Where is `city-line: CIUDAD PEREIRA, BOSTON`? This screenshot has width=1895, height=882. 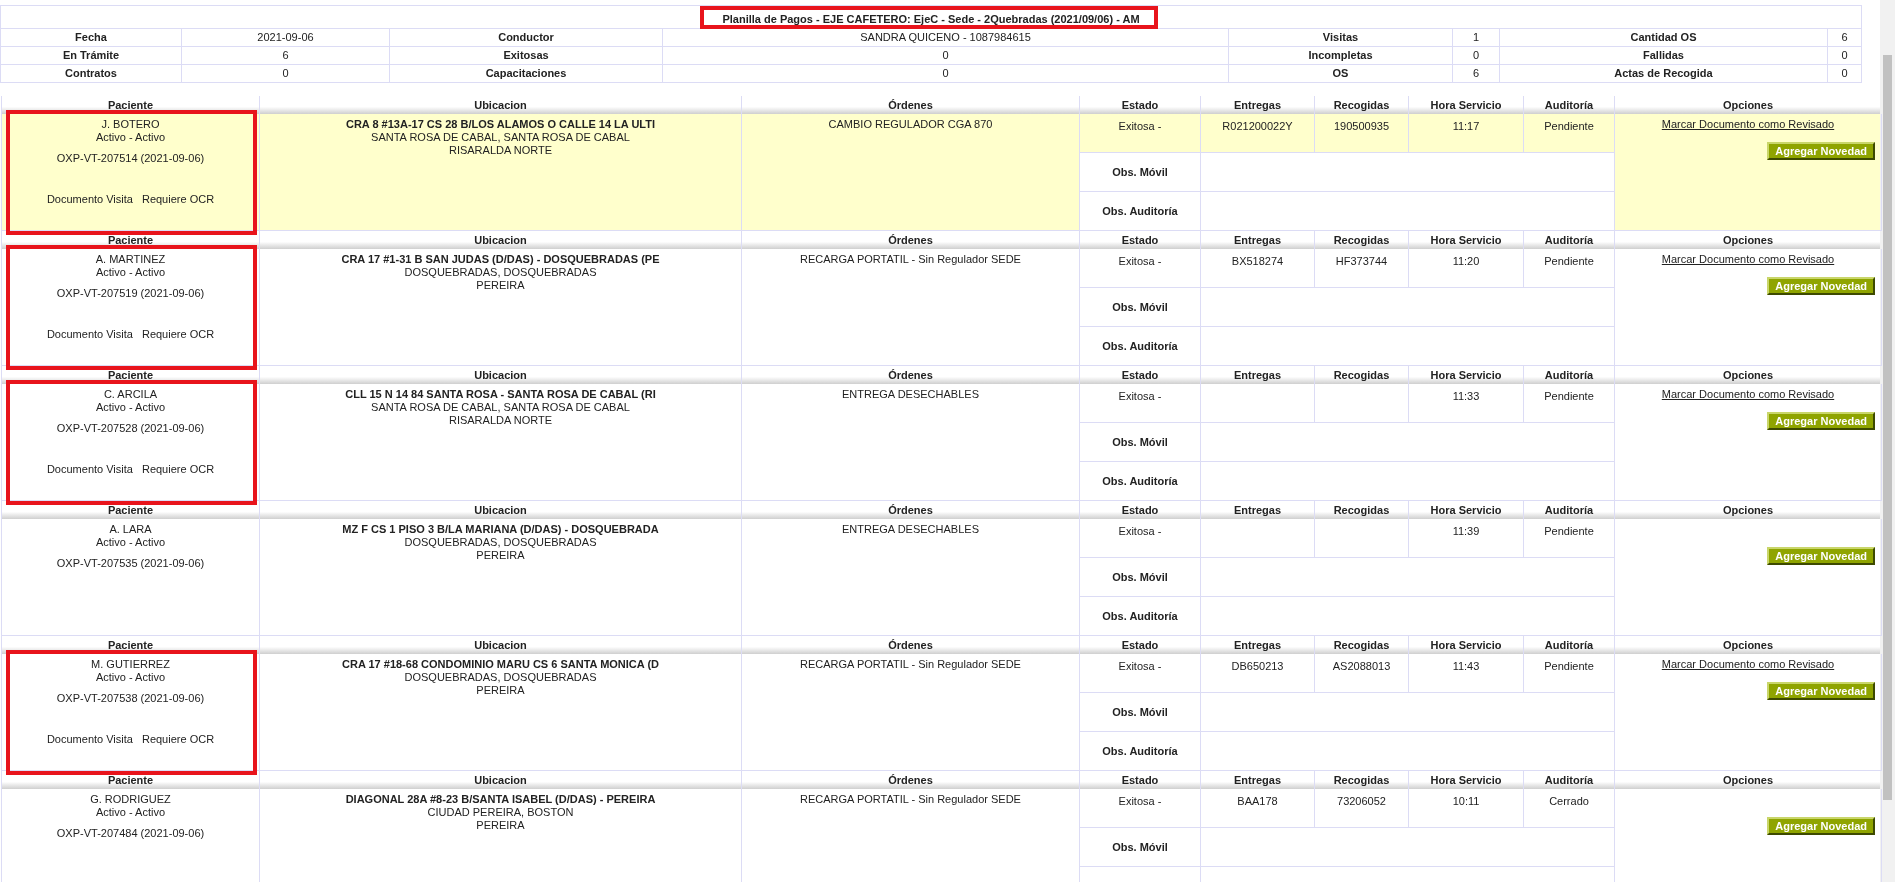
city-line: CIUDAD PEREIRA, BOSTON is located at coordinates (500, 812).